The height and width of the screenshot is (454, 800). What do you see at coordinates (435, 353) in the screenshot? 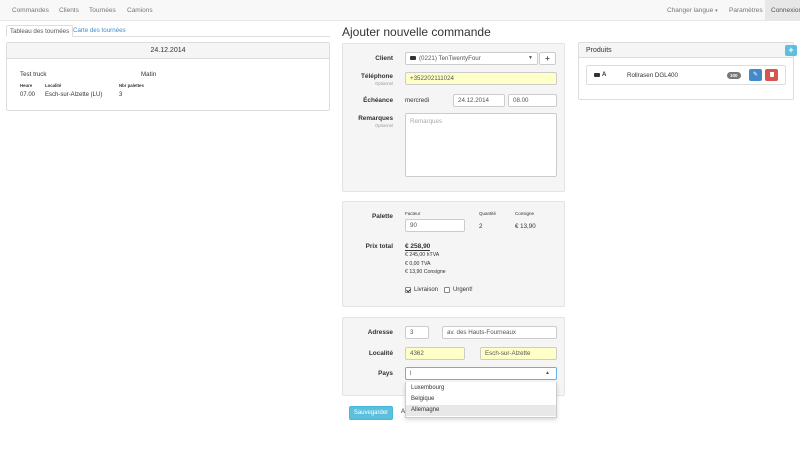
I see `localite-cp-input: 4362` at bounding box center [435, 353].